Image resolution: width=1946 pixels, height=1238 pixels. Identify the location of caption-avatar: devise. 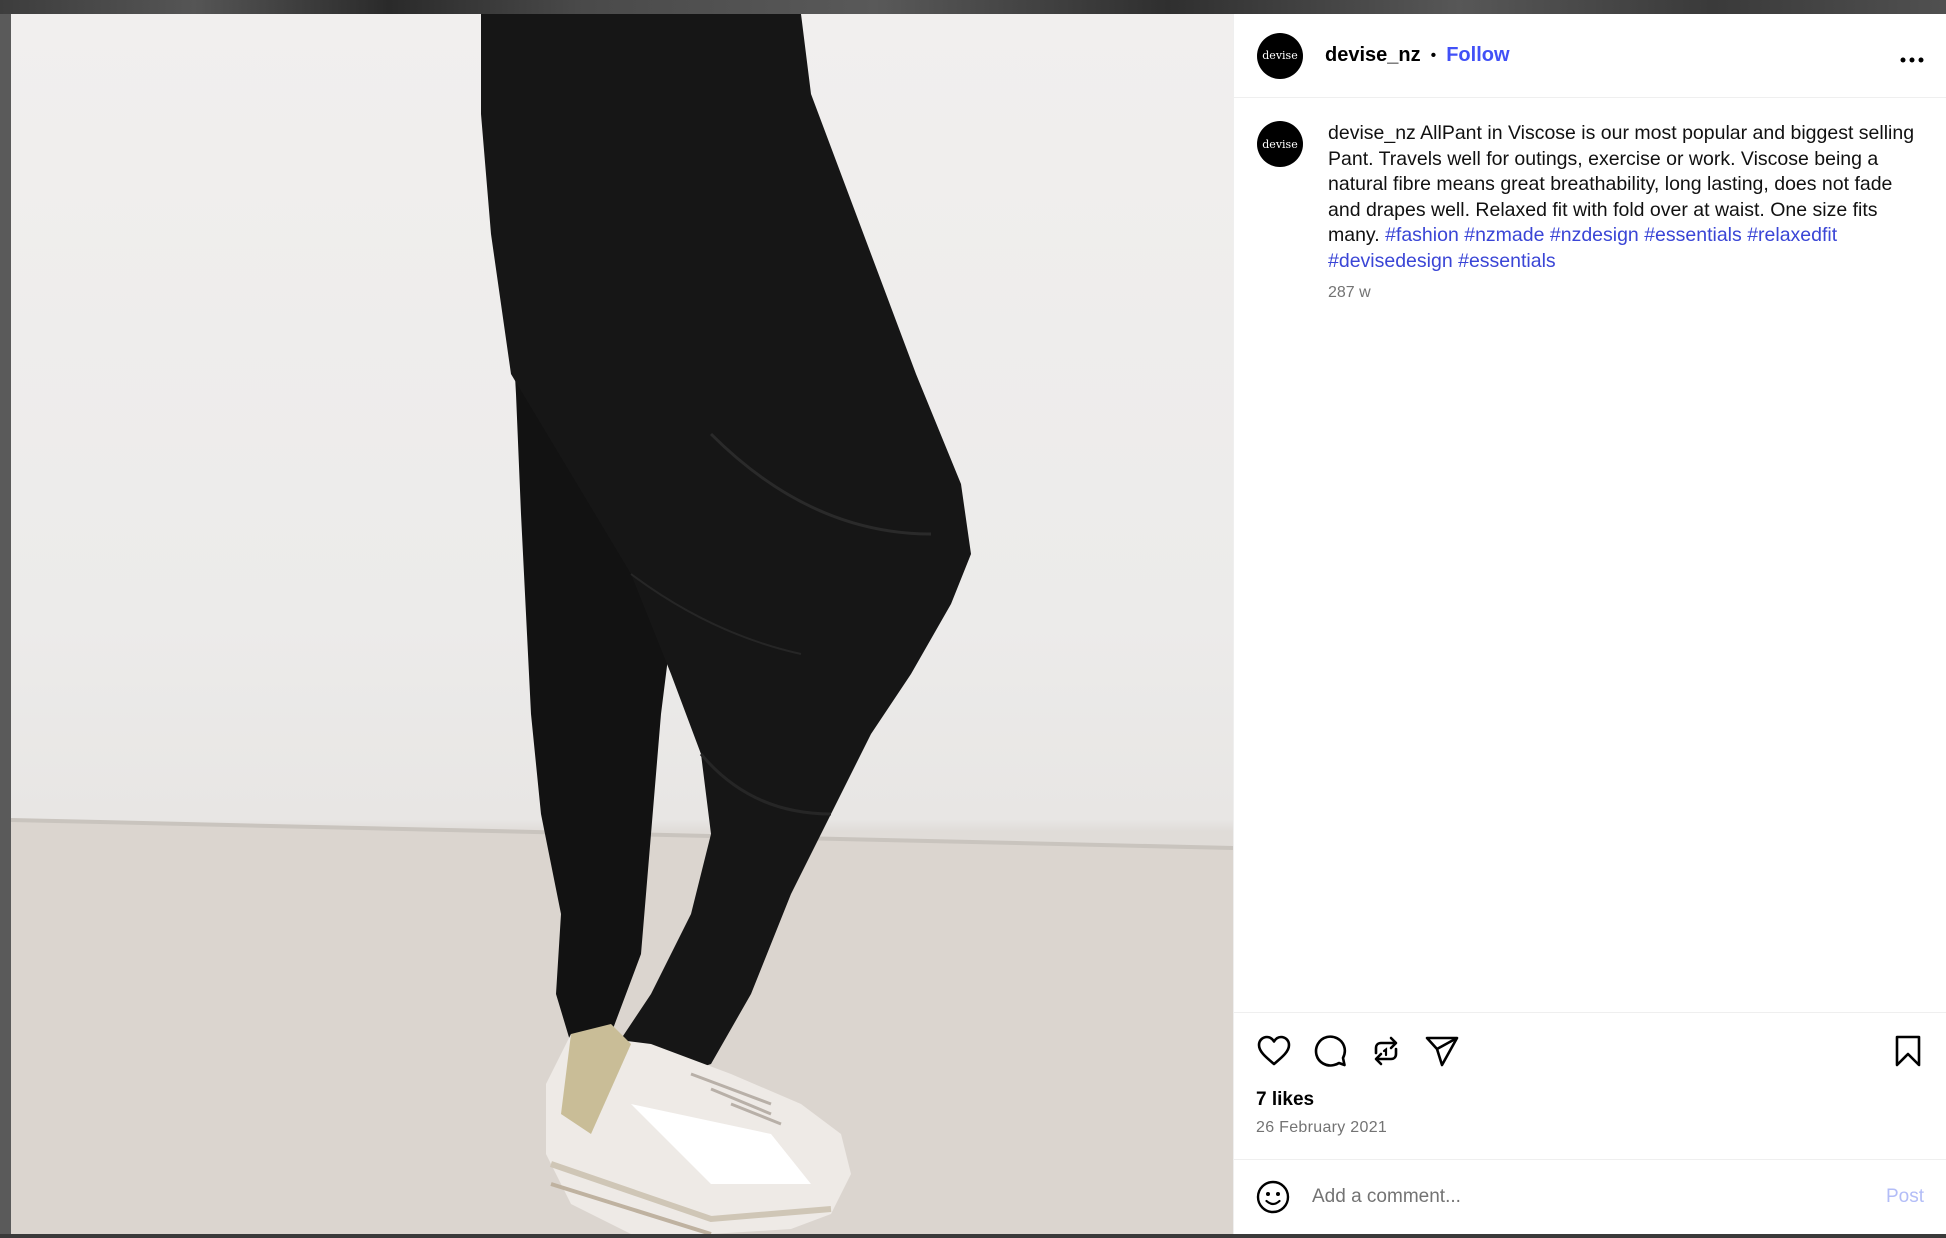
(1280, 144).